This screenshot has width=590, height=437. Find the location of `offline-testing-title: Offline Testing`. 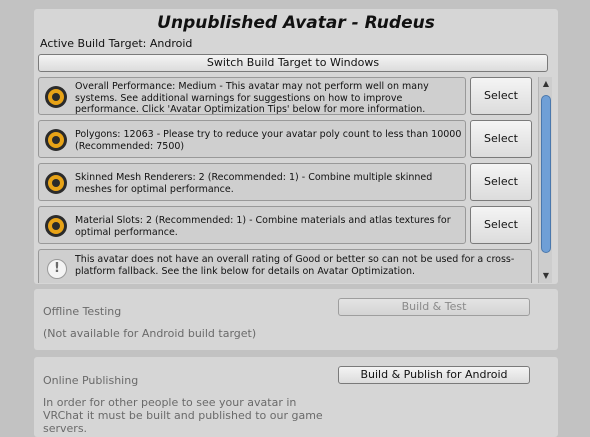

offline-testing-title: Offline Testing is located at coordinates (82, 311).